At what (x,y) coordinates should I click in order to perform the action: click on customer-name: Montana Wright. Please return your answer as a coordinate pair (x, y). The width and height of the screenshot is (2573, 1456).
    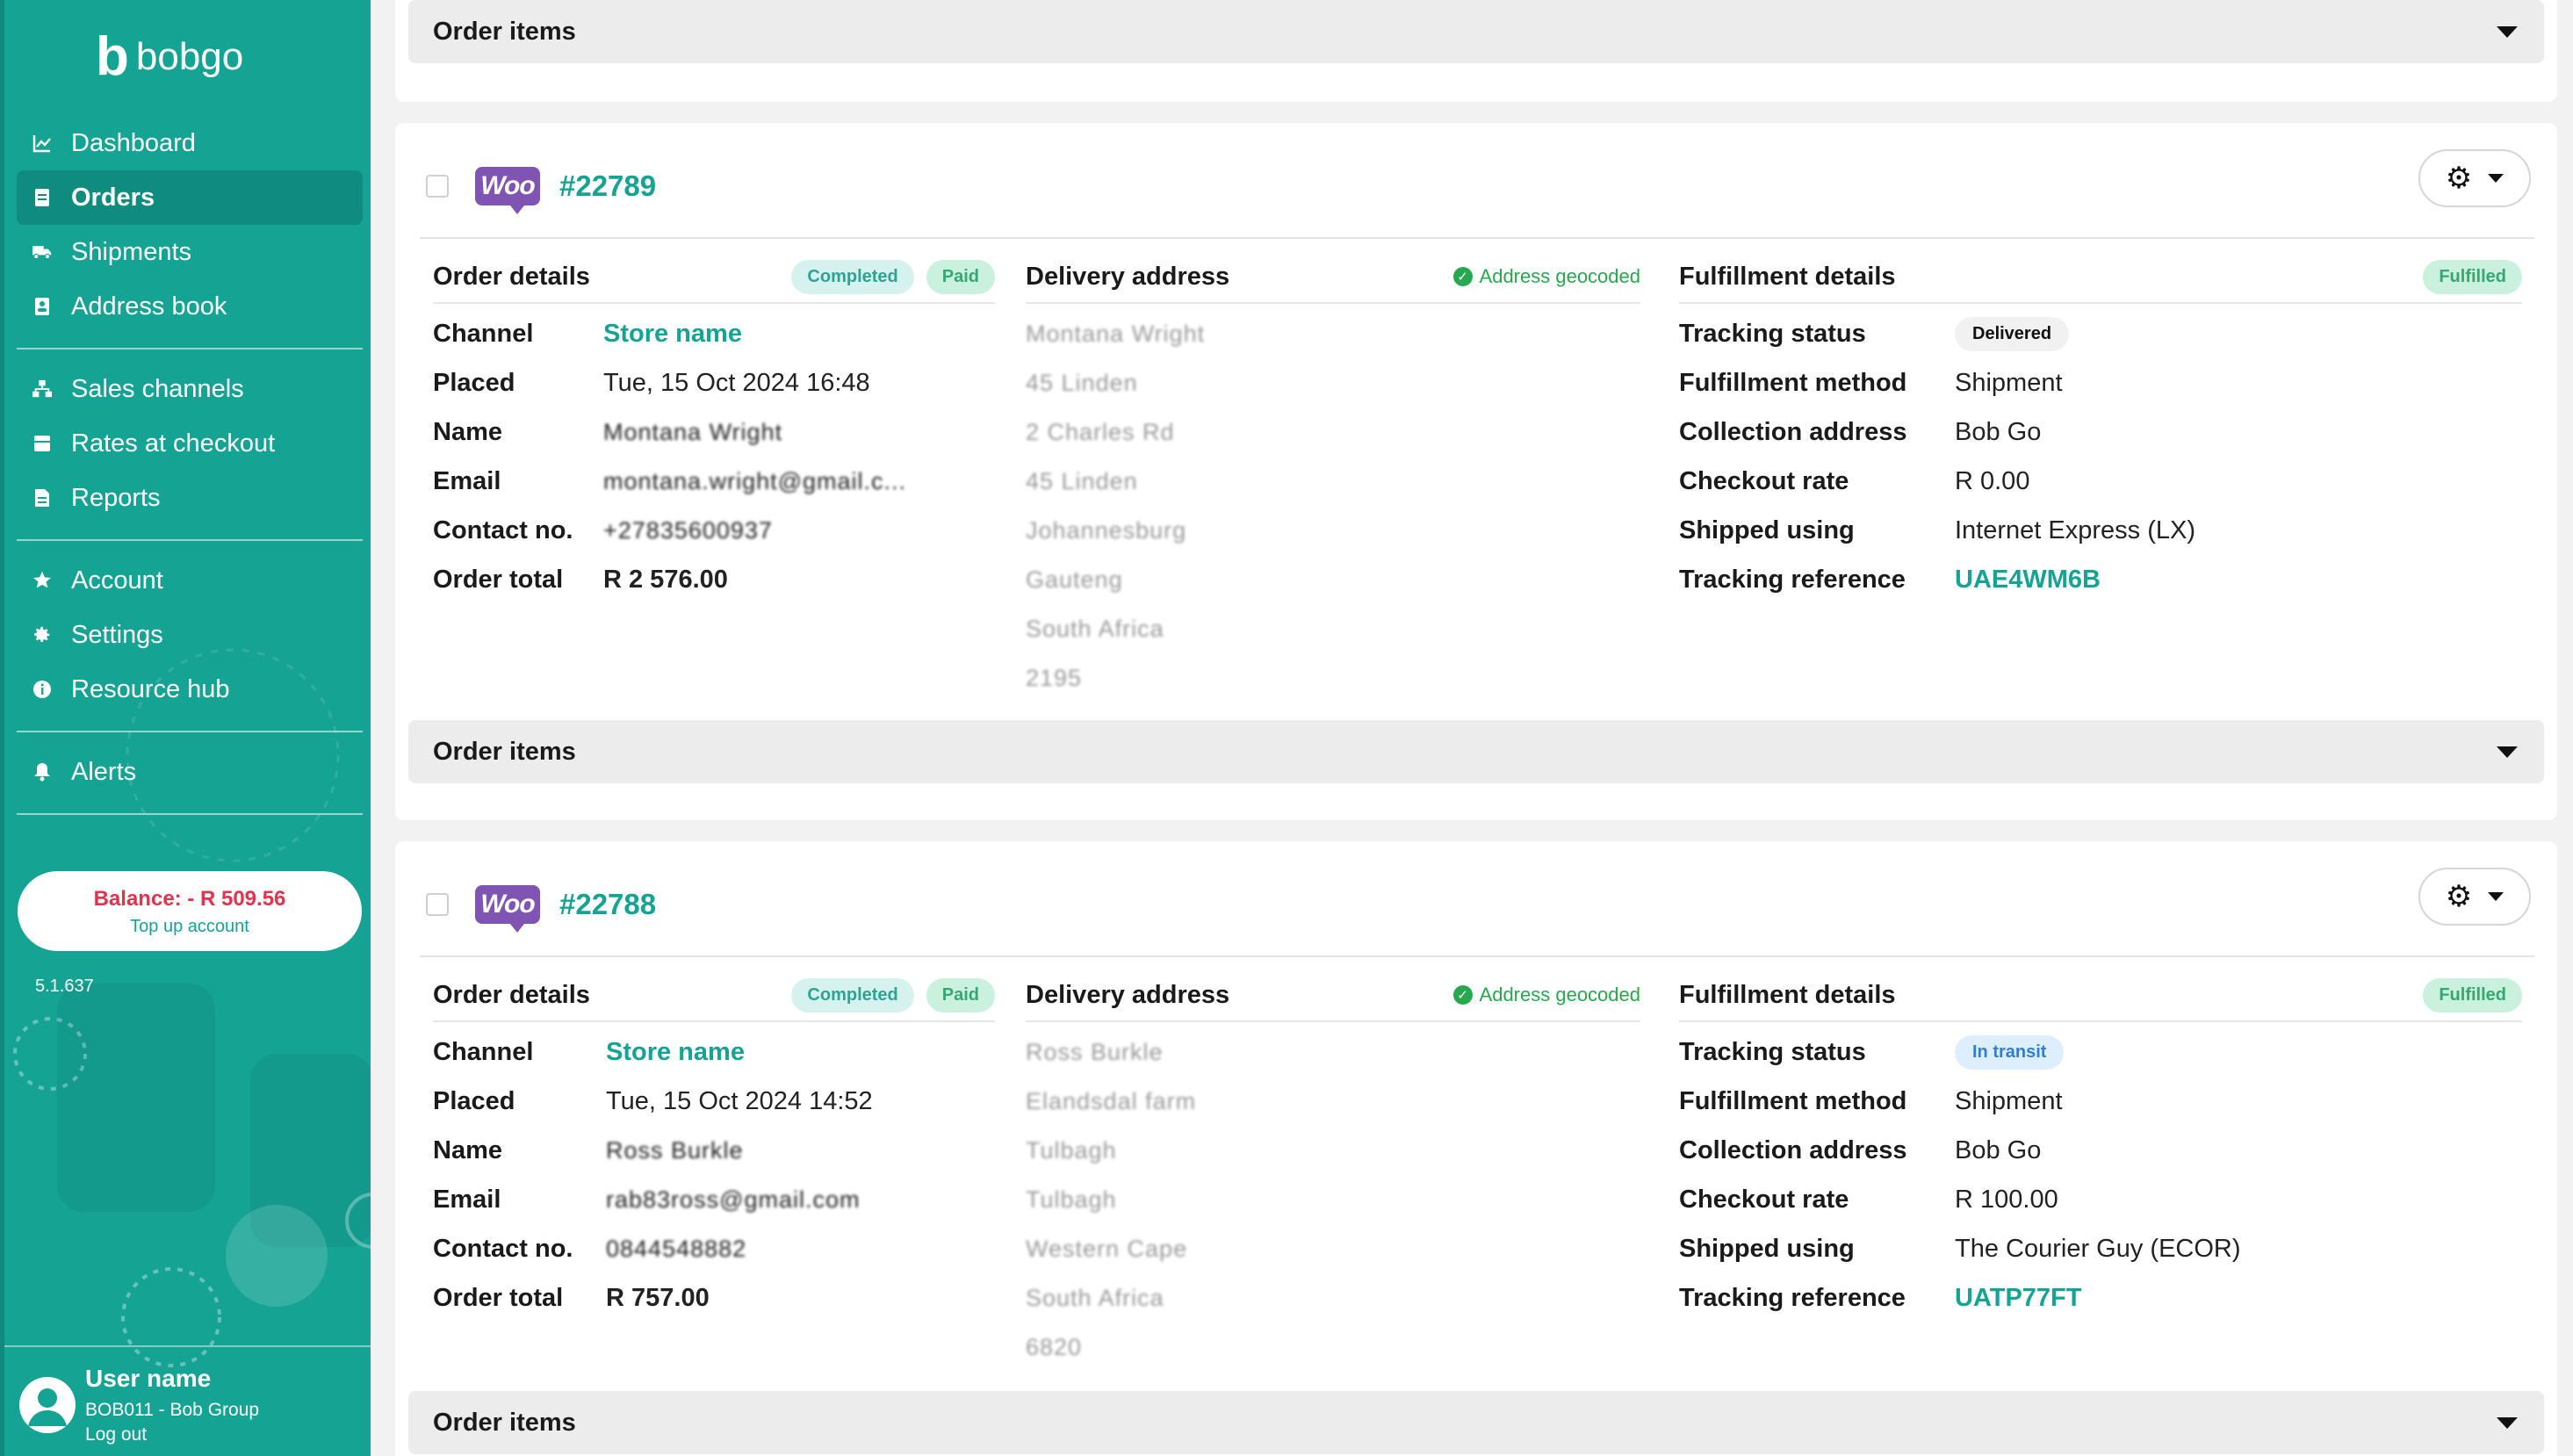
    Looking at the image, I should click on (693, 431).